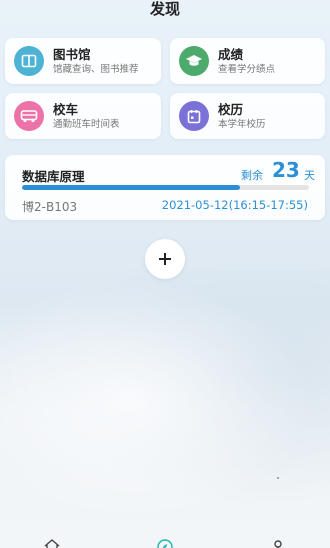 The width and height of the screenshot is (330, 548). Describe the element at coordinates (86, 124) in the screenshot. I see `card-bus-subtitle: 通勤班车时间表` at that location.